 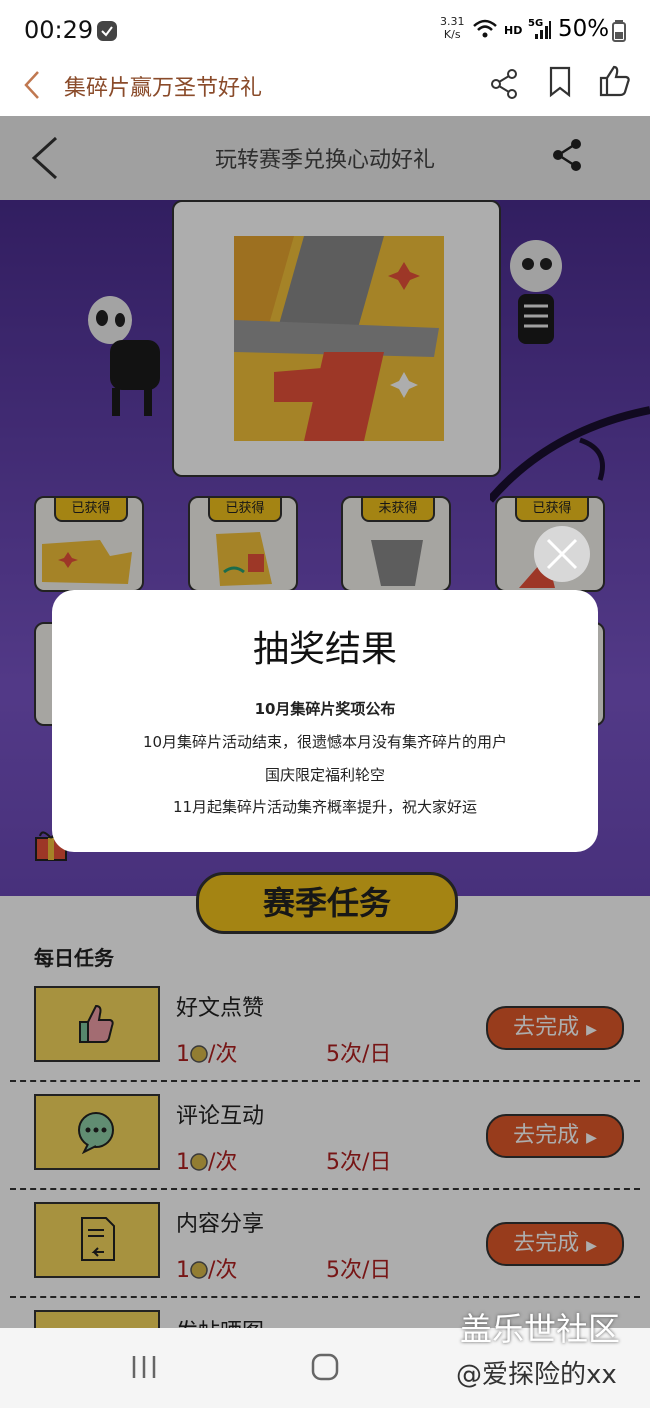 I want to click on dialog-line: 国庆限定福利轮空, so click(x=324, y=775).